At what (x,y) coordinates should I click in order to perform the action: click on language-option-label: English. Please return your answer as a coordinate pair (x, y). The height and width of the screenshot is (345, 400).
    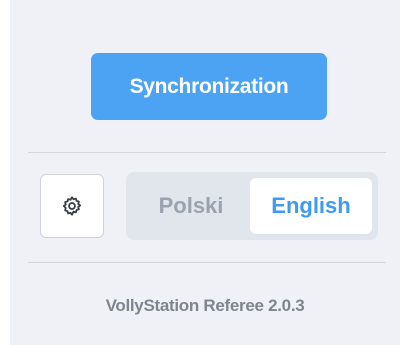
    Looking at the image, I should click on (311, 205).